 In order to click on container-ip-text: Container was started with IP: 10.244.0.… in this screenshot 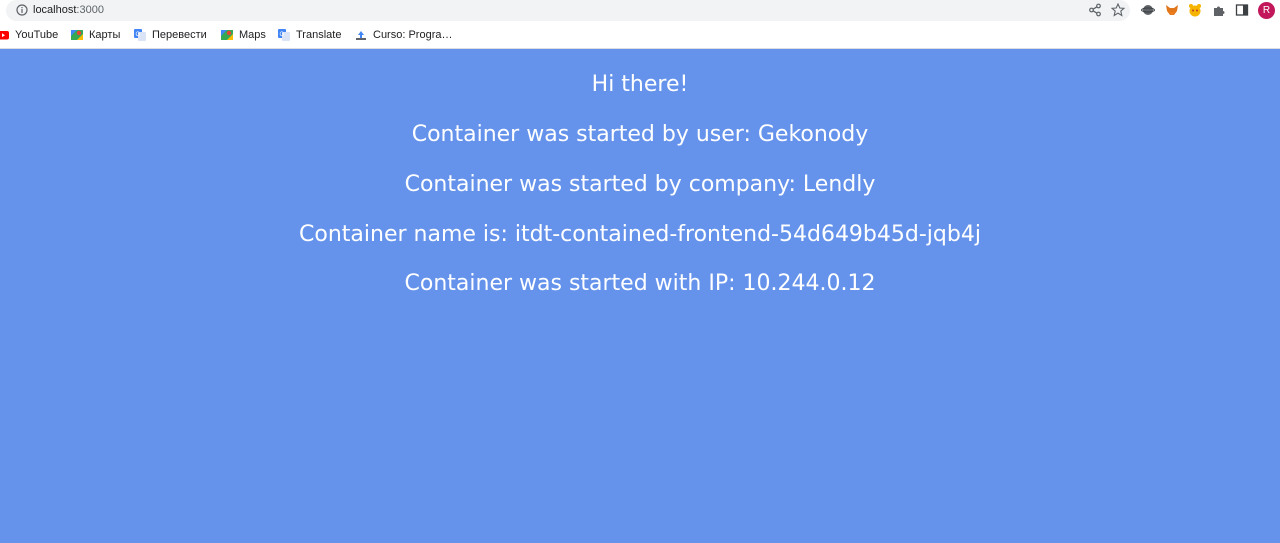, I will do `click(640, 283)`.